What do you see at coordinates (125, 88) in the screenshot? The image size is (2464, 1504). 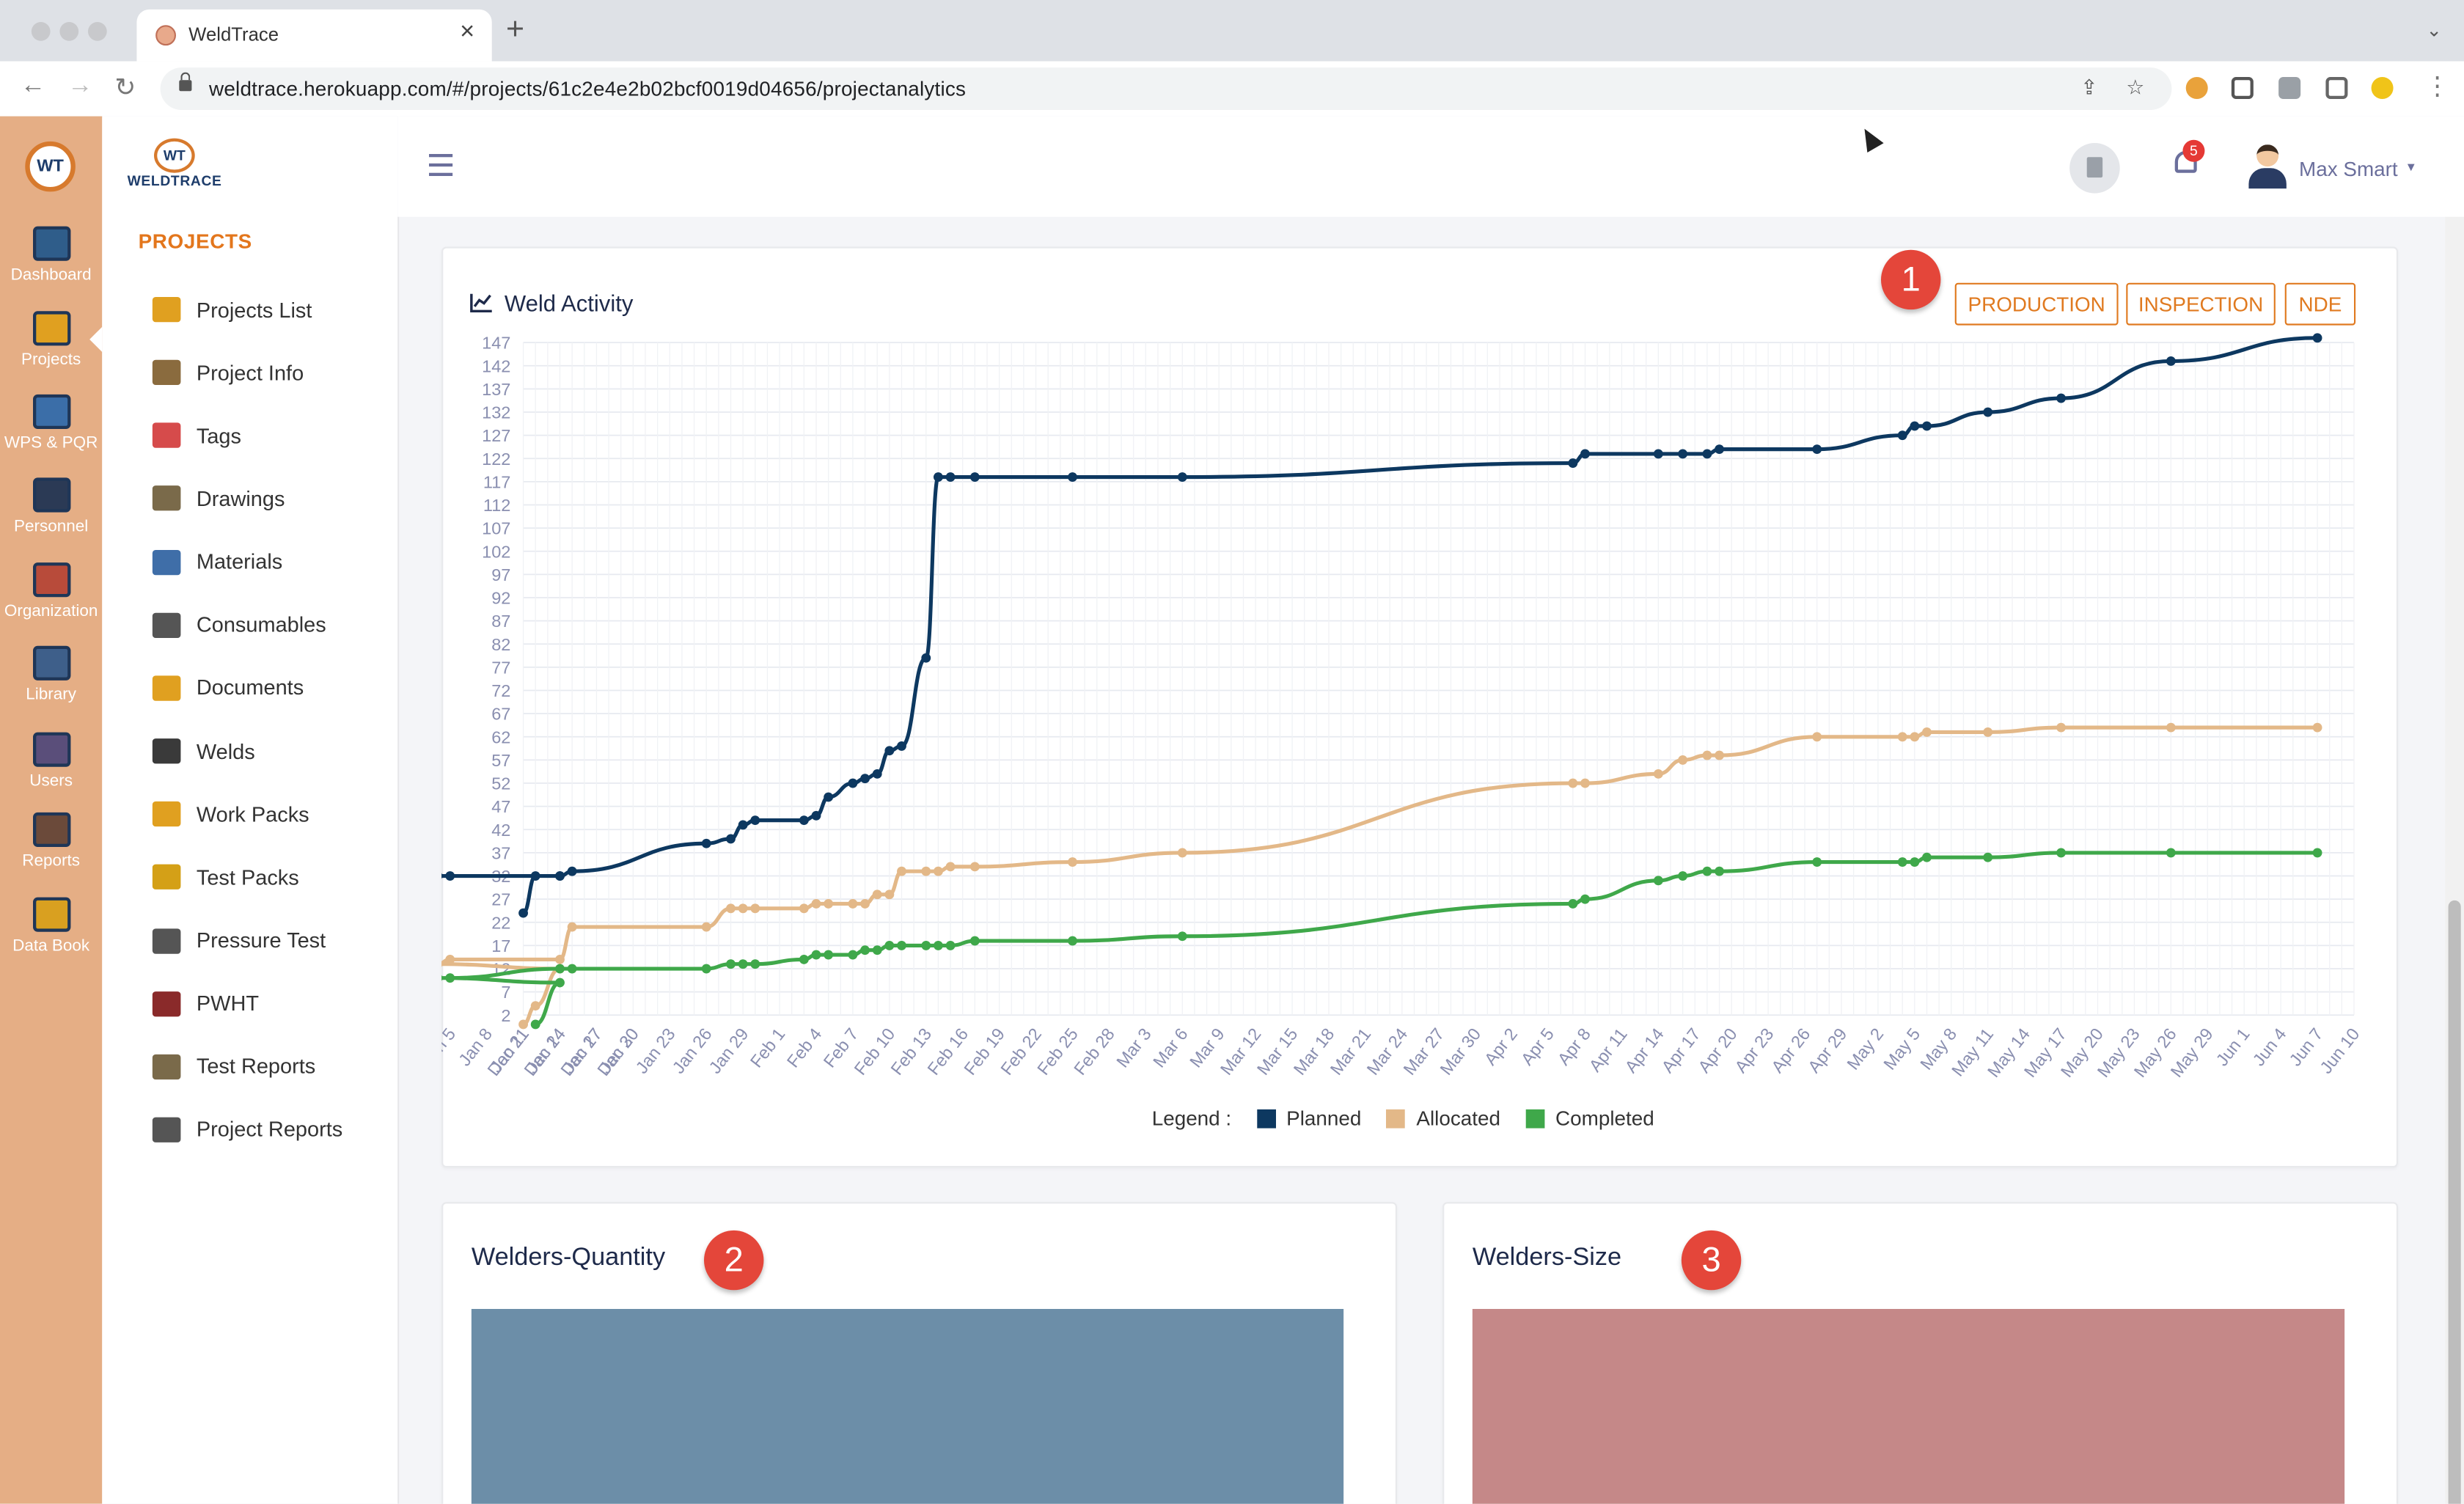 I see `reload-icon: ↻` at bounding box center [125, 88].